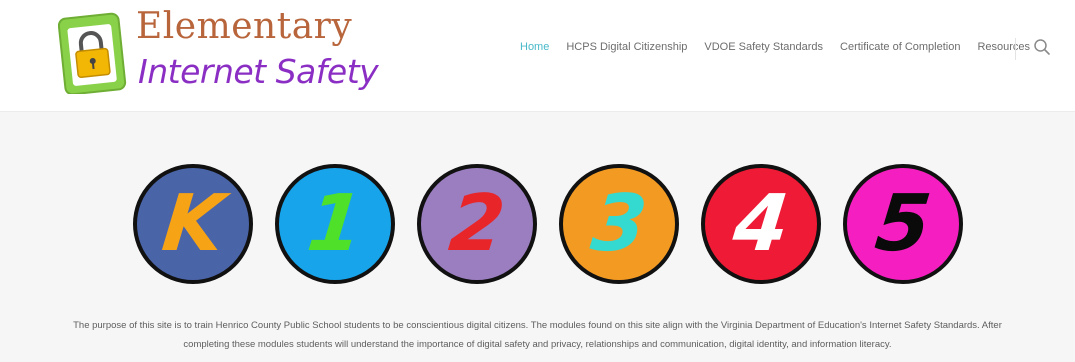  I want to click on nav-hcps-digital-citizenship: HCPS Digital Citizenship, so click(626, 47).